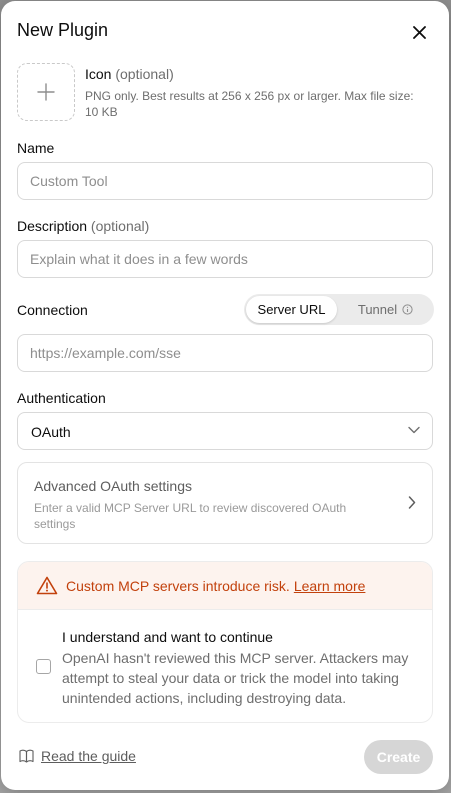  I want to click on name-label: Name, so click(36, 148).